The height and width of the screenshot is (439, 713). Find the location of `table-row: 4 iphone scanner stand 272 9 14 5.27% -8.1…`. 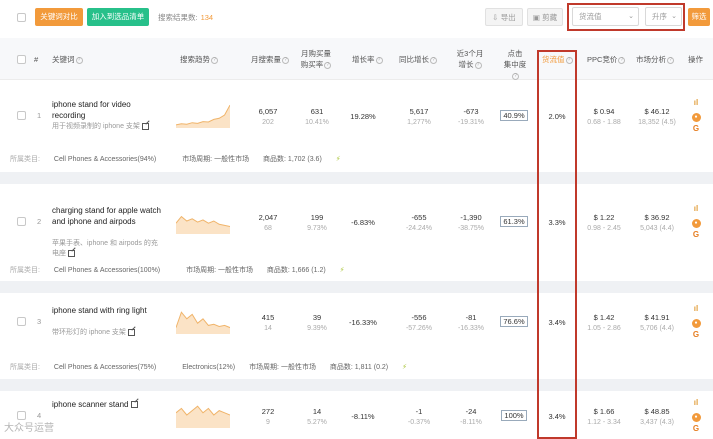

table-row: 4 iphone scanner stand 272 9 14 5.27% -8.1… is located at coordinates (356, 415).